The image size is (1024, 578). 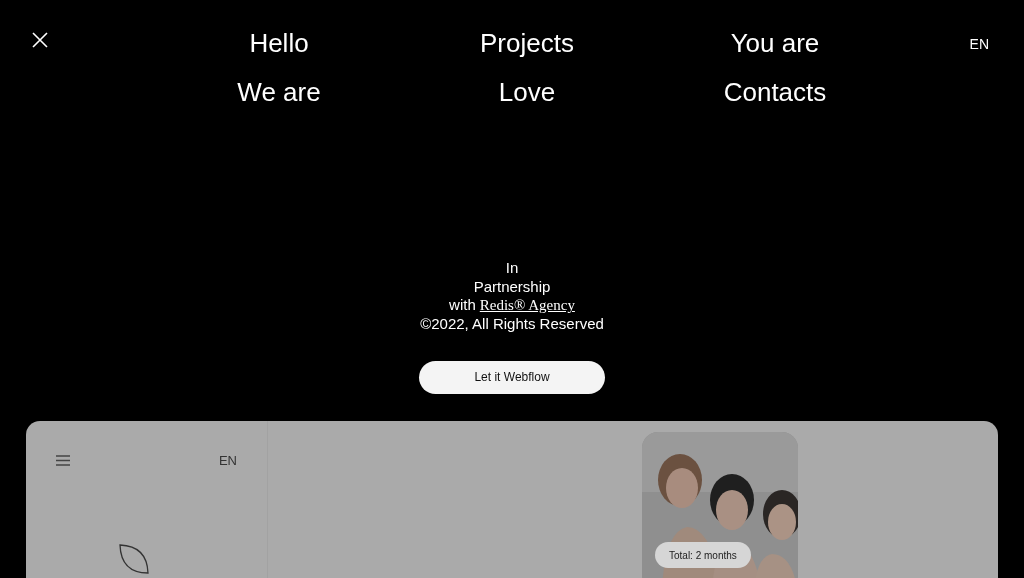 I want to click on duration-badge: Total: 2 months, so click(x=703, y=555).